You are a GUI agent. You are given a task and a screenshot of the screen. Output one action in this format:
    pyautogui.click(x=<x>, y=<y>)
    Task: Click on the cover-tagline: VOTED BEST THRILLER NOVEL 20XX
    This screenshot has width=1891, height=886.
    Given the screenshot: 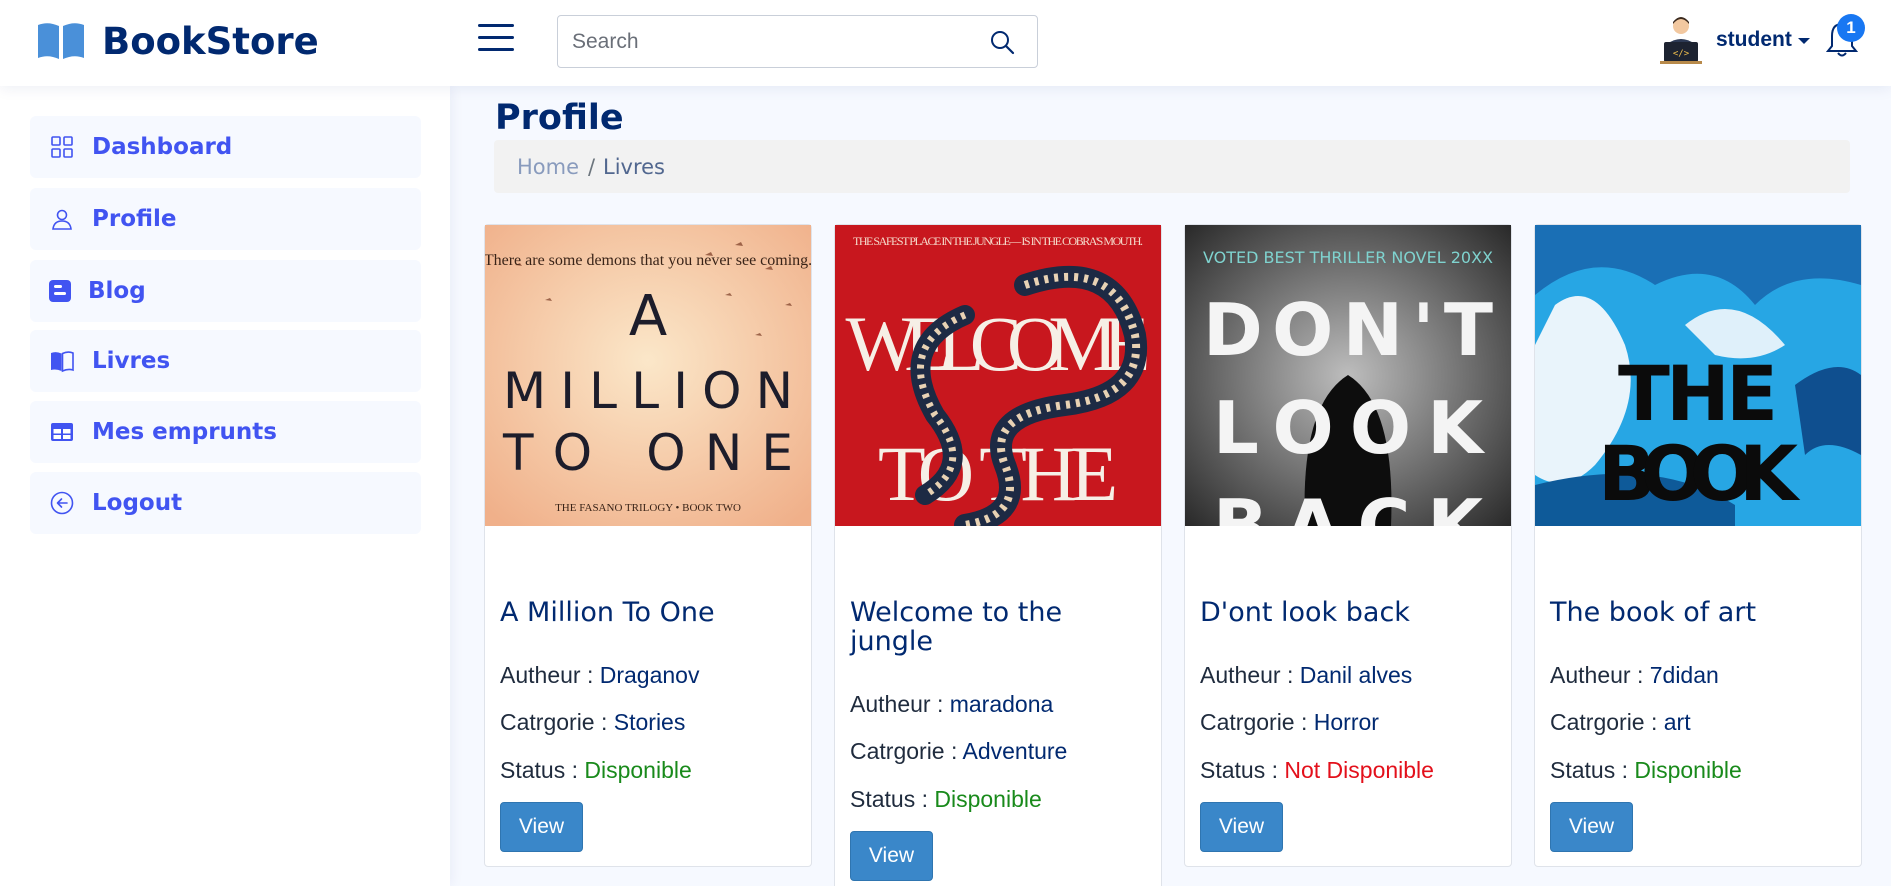 What is the action you would take?
    pyautogui.click(x=1348, y=257)
    